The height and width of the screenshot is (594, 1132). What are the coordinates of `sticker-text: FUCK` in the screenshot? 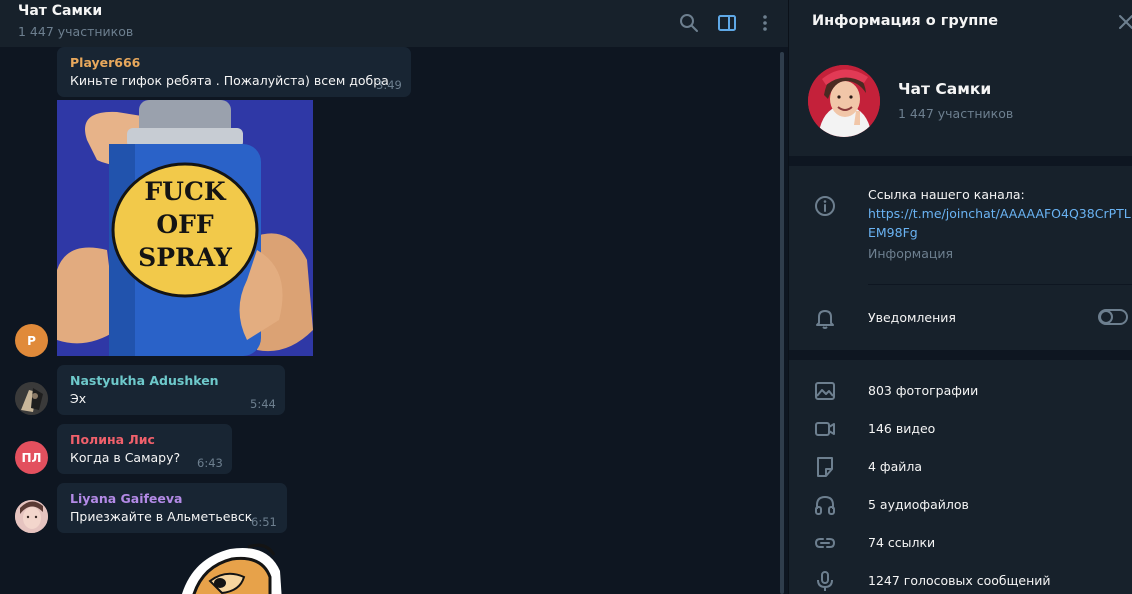 It's located at (185, 191).